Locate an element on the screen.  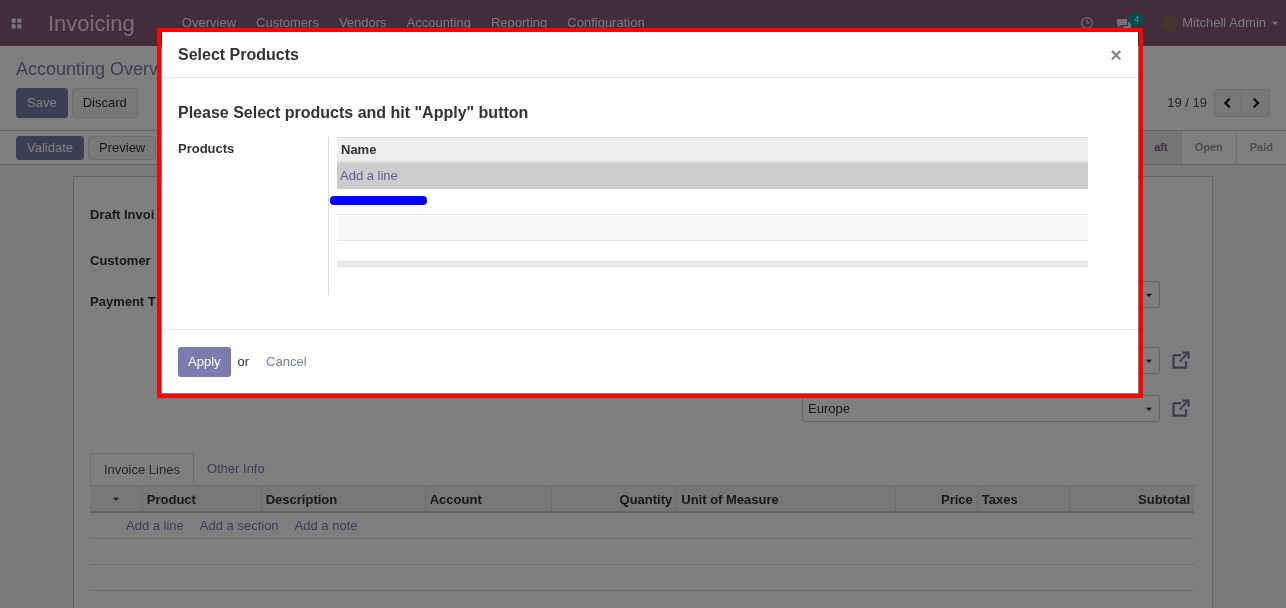
validate-button: Validate is located at coordinates (50, 147).